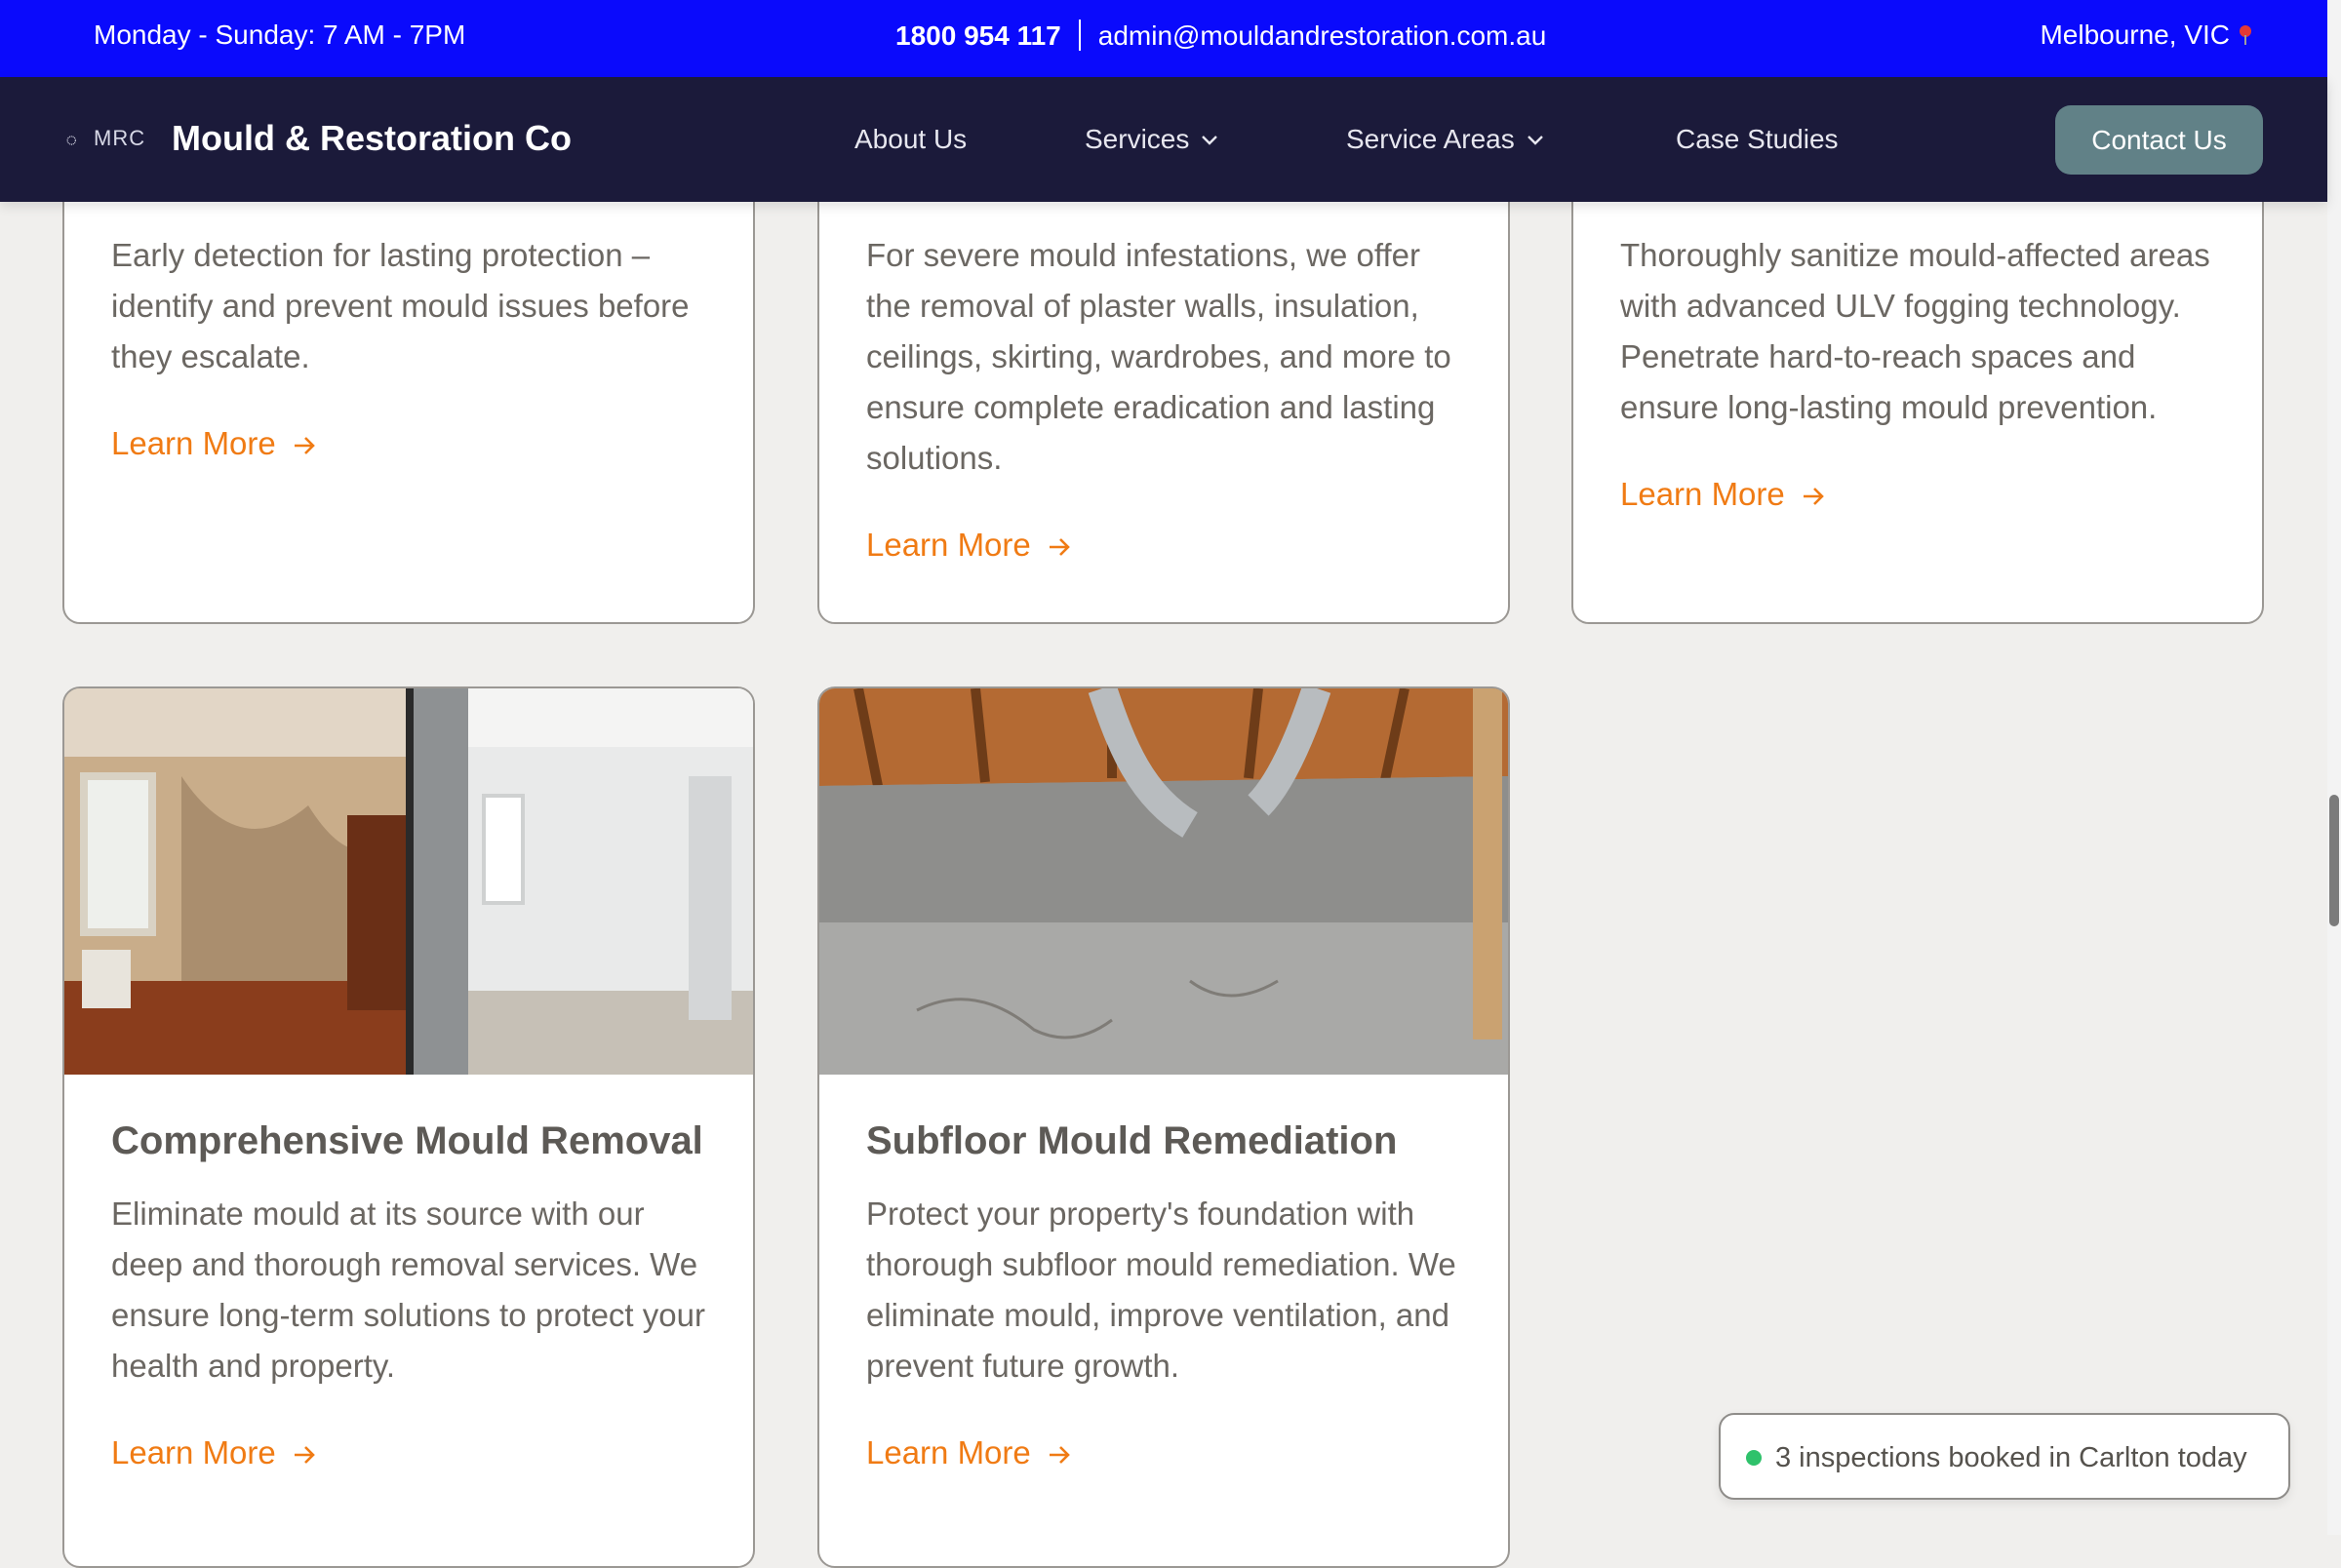 The width and height of the screenshot is (2341, 1568). I want to click on subfloor-illustration, so click(1163, 881).